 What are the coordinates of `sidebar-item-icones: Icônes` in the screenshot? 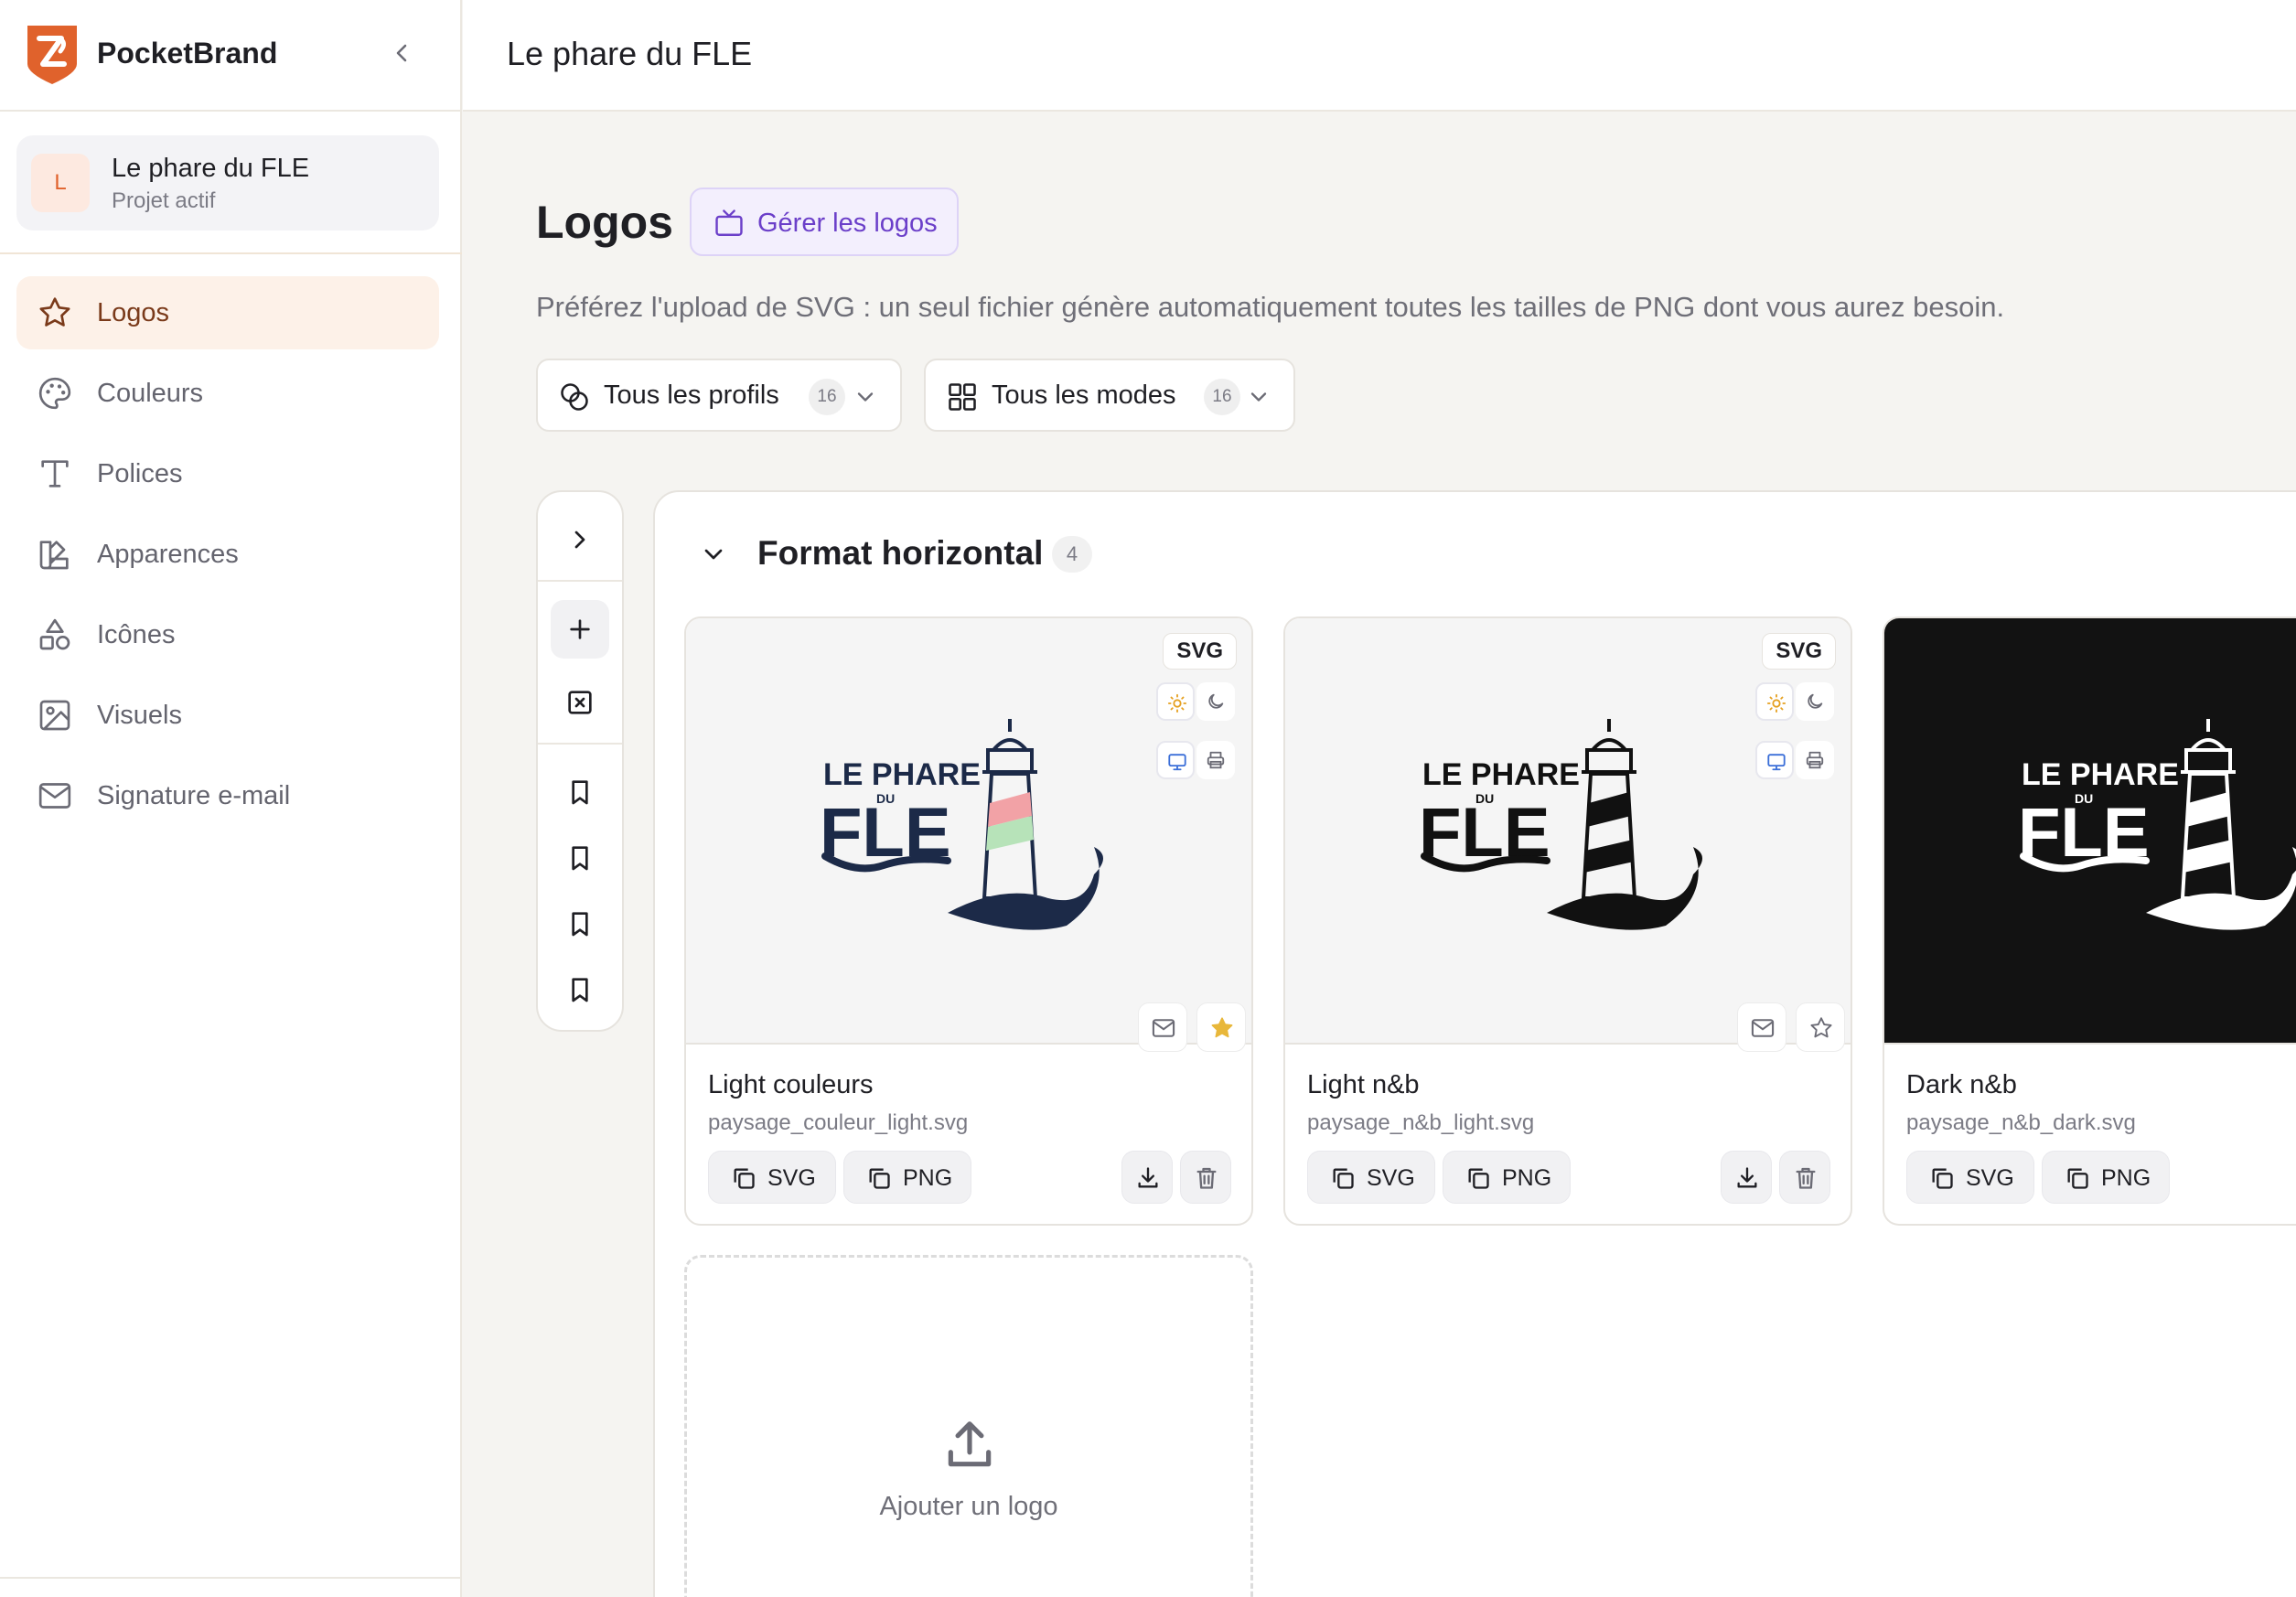 It's located at (227, 634).